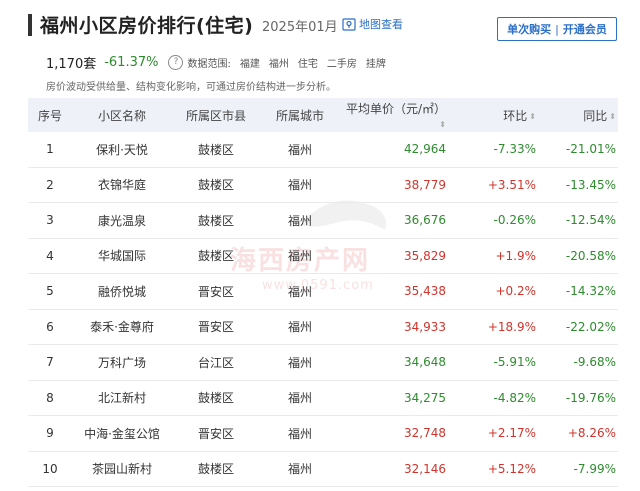 This screenshot has height=491, width=640. Describe the element at coordinates (425, 149) in the screenshot. I see `row-avg-price: 42,964` at that location.